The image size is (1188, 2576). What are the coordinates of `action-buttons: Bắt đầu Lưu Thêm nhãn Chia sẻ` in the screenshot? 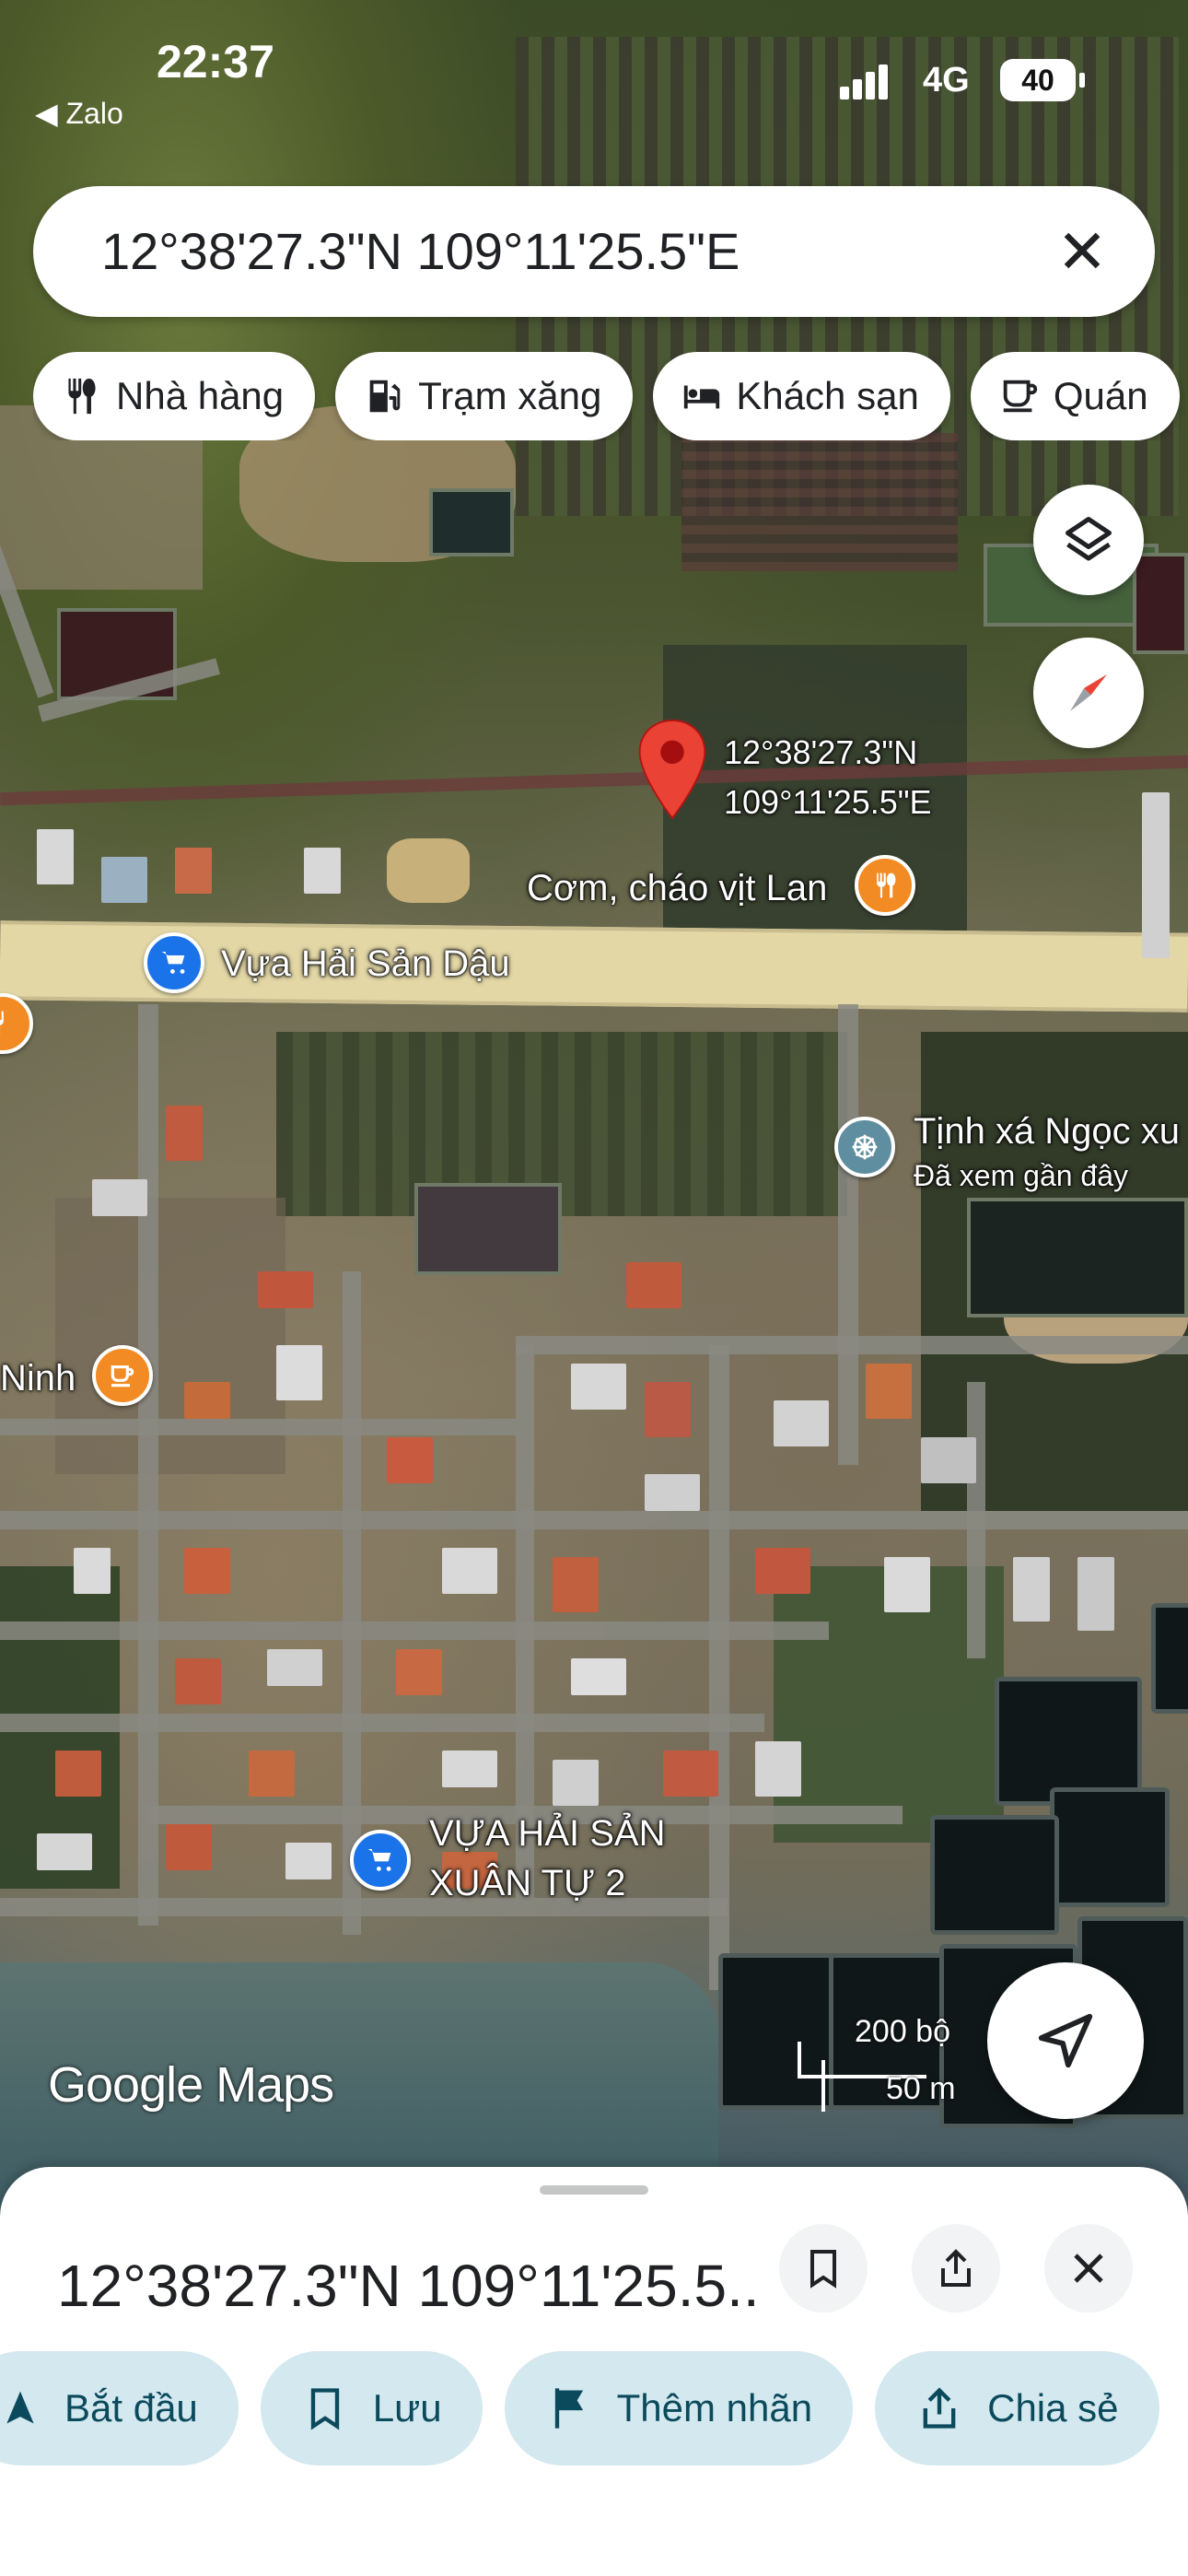 It's located at (591, 2408).